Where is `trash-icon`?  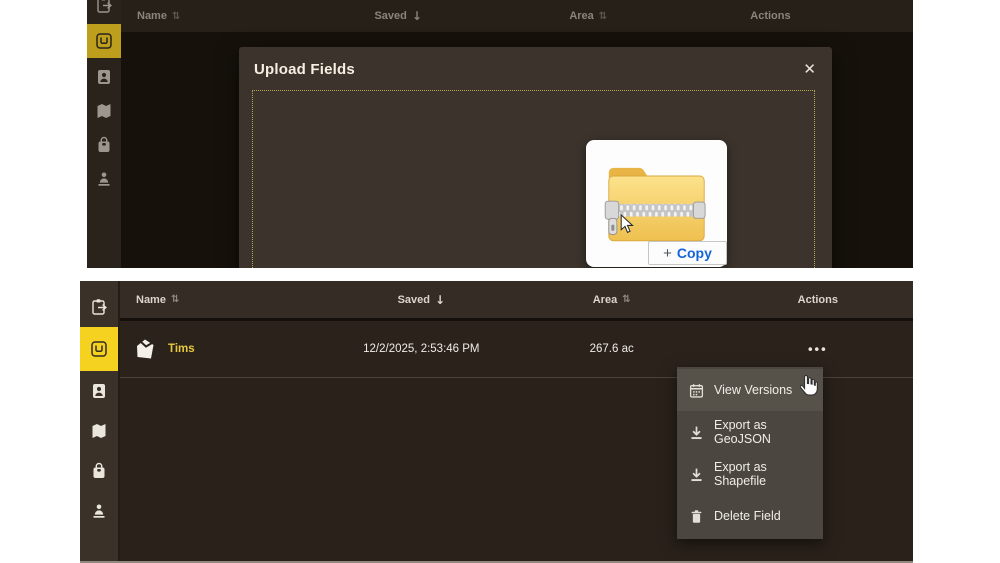
trash-icon is located at coordinates (696, 516).